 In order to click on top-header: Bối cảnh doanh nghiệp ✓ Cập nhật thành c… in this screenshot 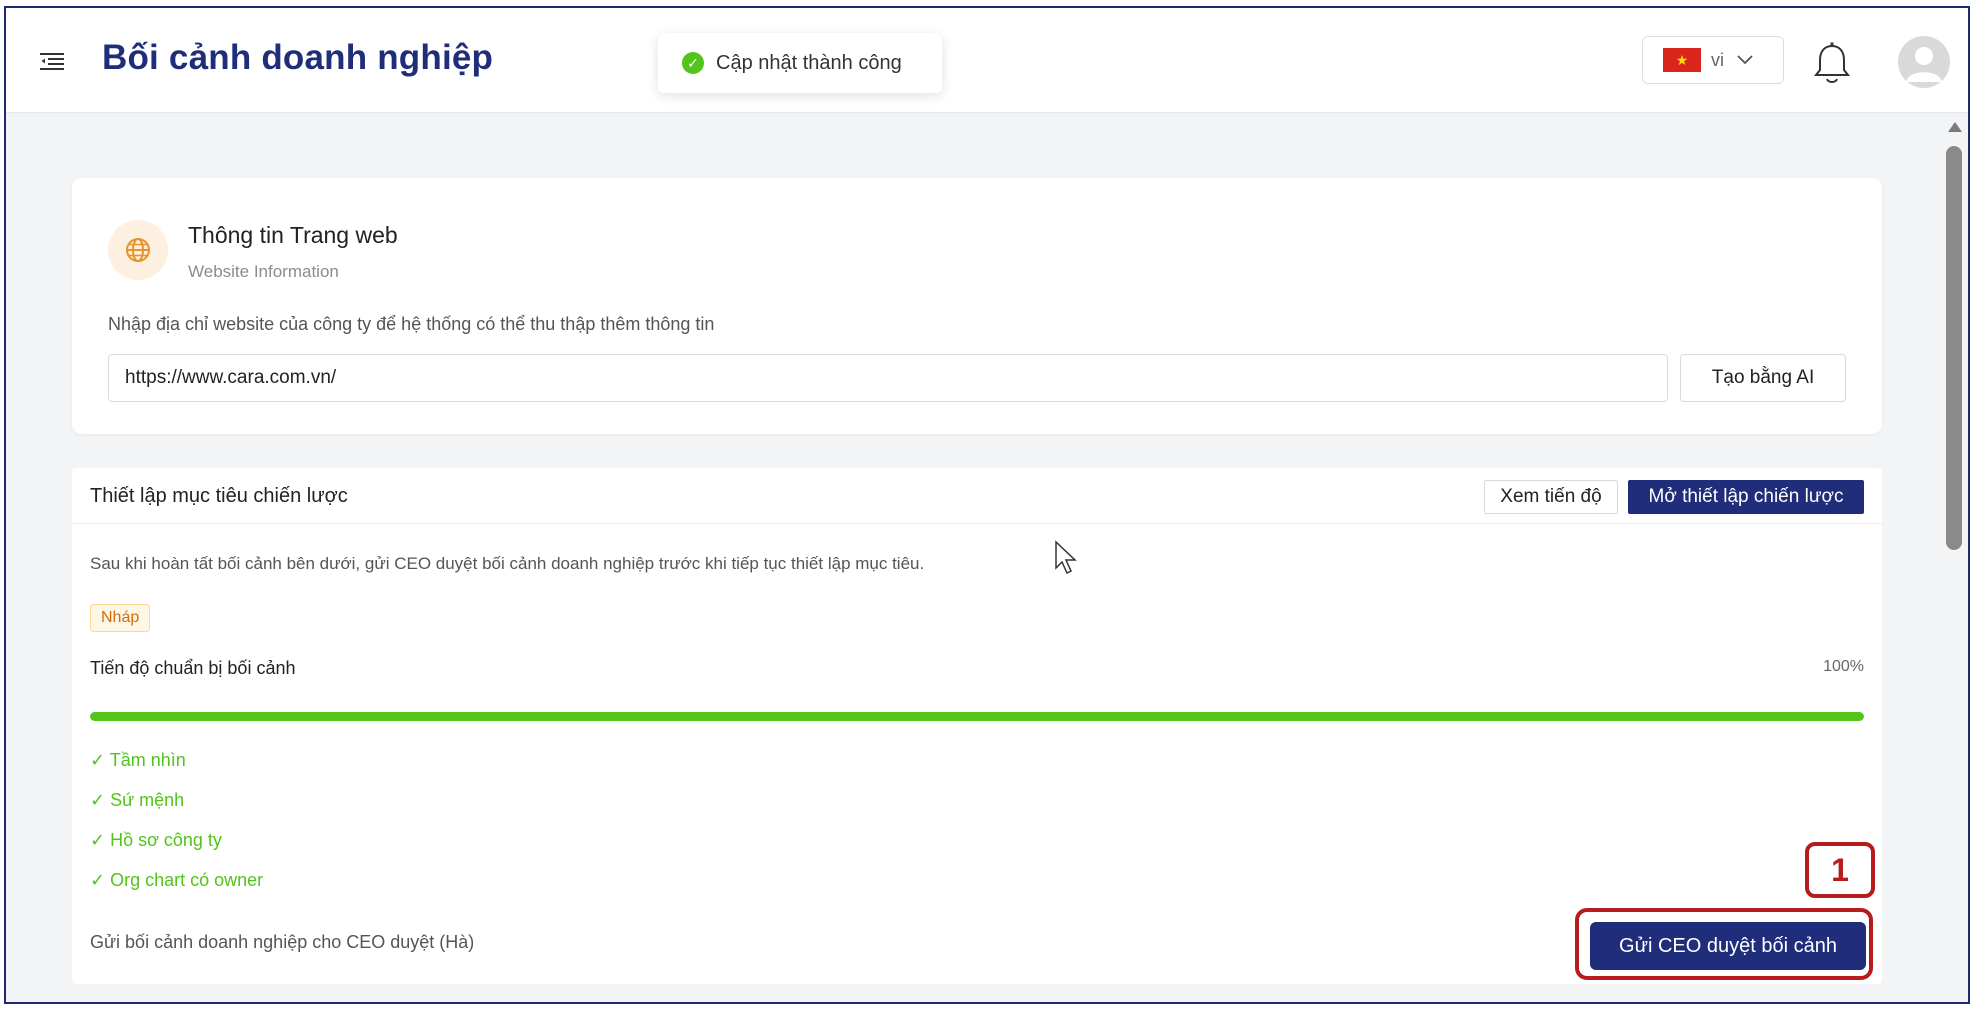, I will do `click(987, 60)`.